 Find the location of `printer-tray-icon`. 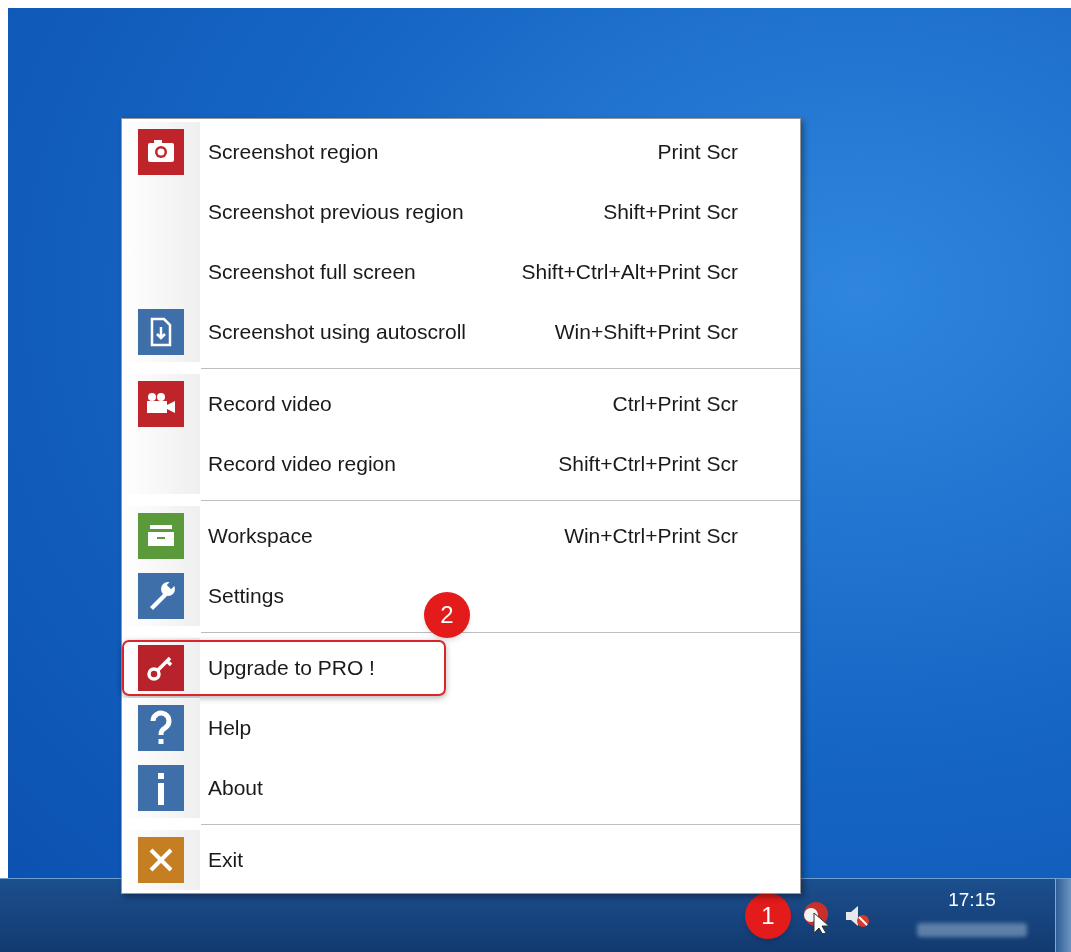

printer-tray-icon is located at coordinates (161, 536).